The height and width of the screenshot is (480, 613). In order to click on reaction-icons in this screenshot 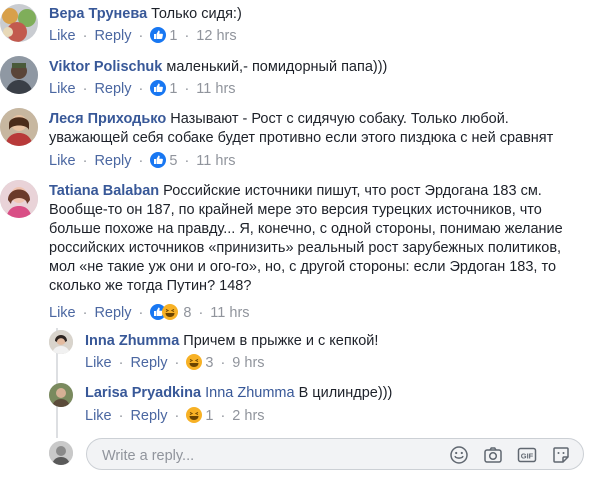, I will do `click(165, 312)`.